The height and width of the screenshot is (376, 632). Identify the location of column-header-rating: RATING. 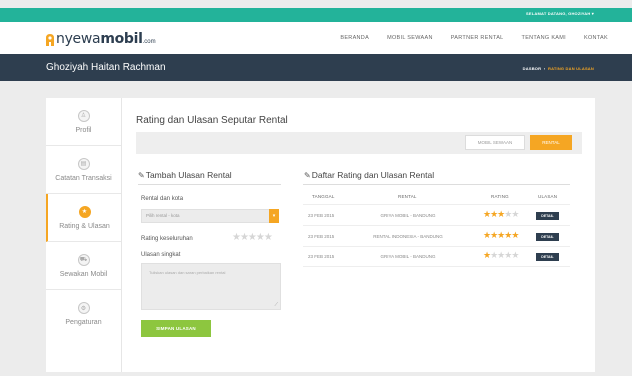
(500, 196).